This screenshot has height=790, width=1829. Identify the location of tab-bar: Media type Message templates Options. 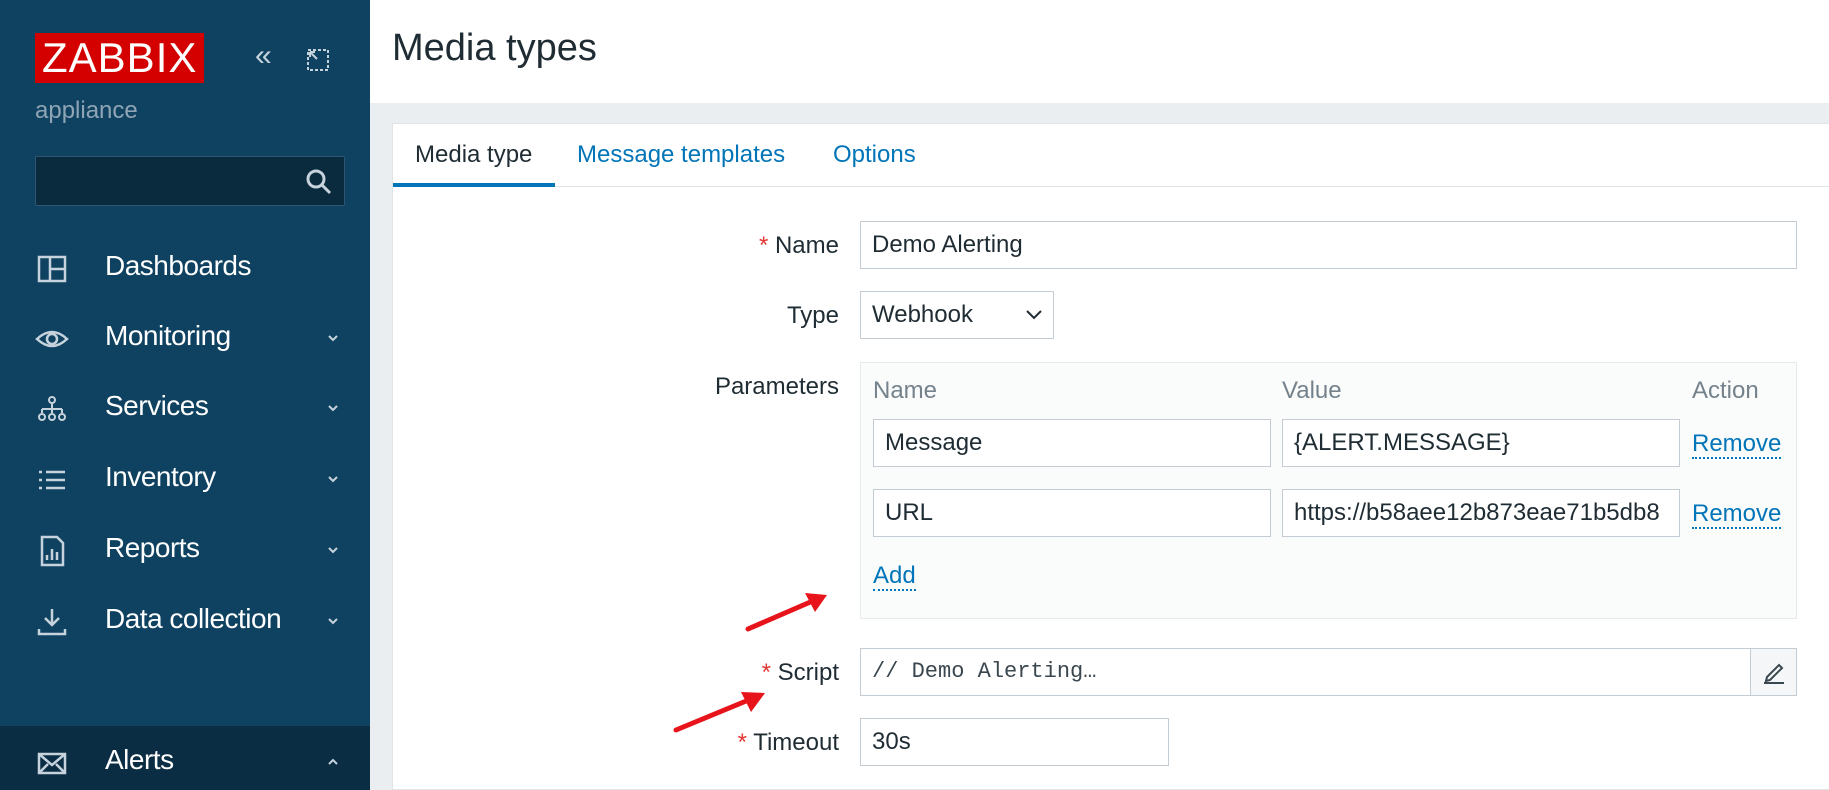
(1111, 155).